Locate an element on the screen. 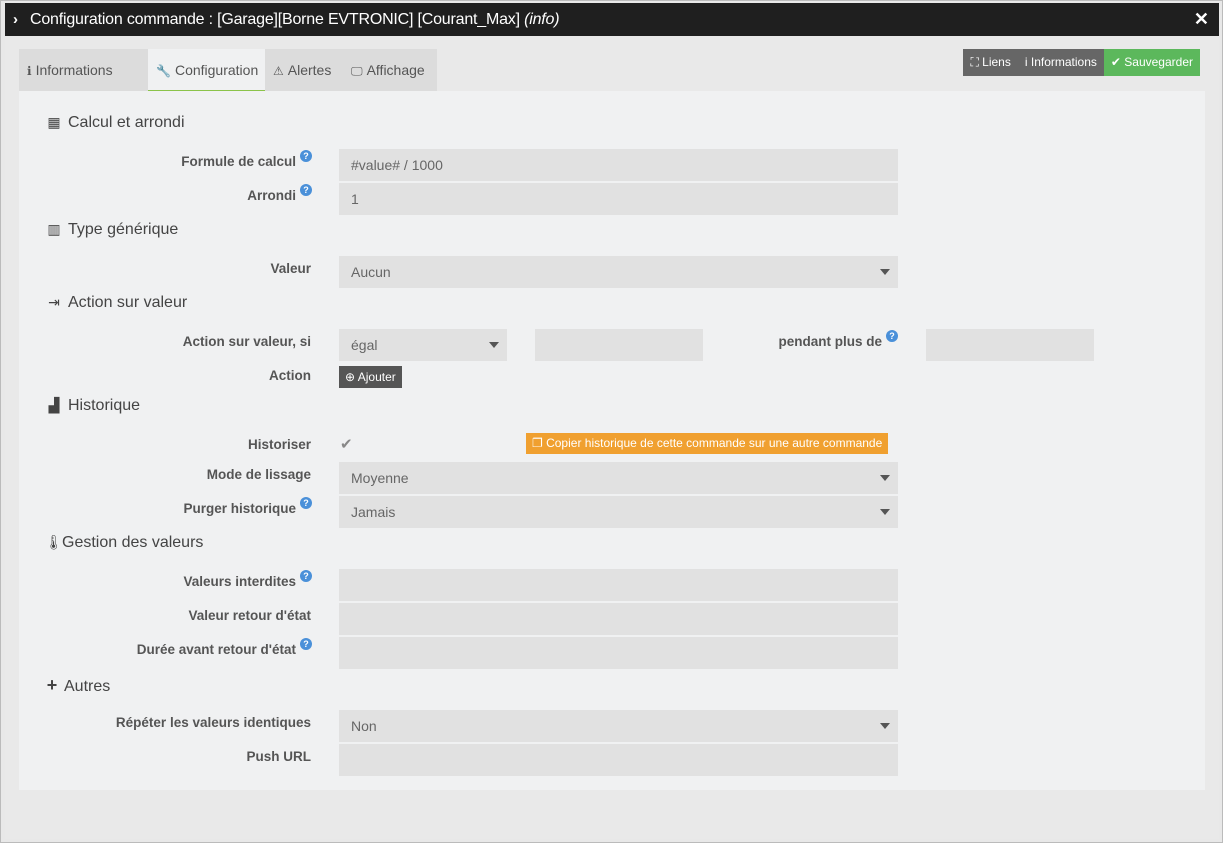  chevron-right-icon: › is located at coordinates (15, 19).